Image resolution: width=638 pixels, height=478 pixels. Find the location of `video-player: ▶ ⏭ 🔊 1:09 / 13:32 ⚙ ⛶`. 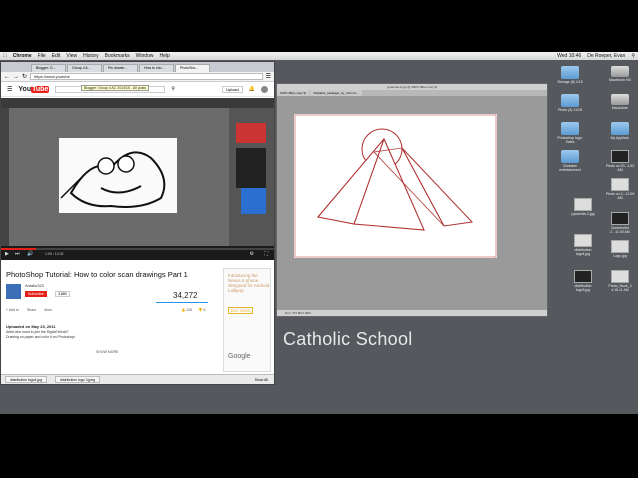

video-player: ▶ ⏭ 🔊 1:09 / 13:32 ⚙ ⛶ is located at coordinates (137, 179).